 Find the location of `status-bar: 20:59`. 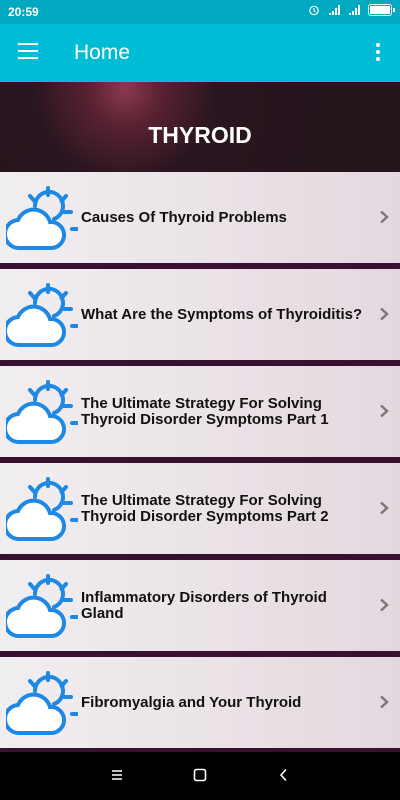

status-bar: 20:59 is located at coordinates (200, 12).